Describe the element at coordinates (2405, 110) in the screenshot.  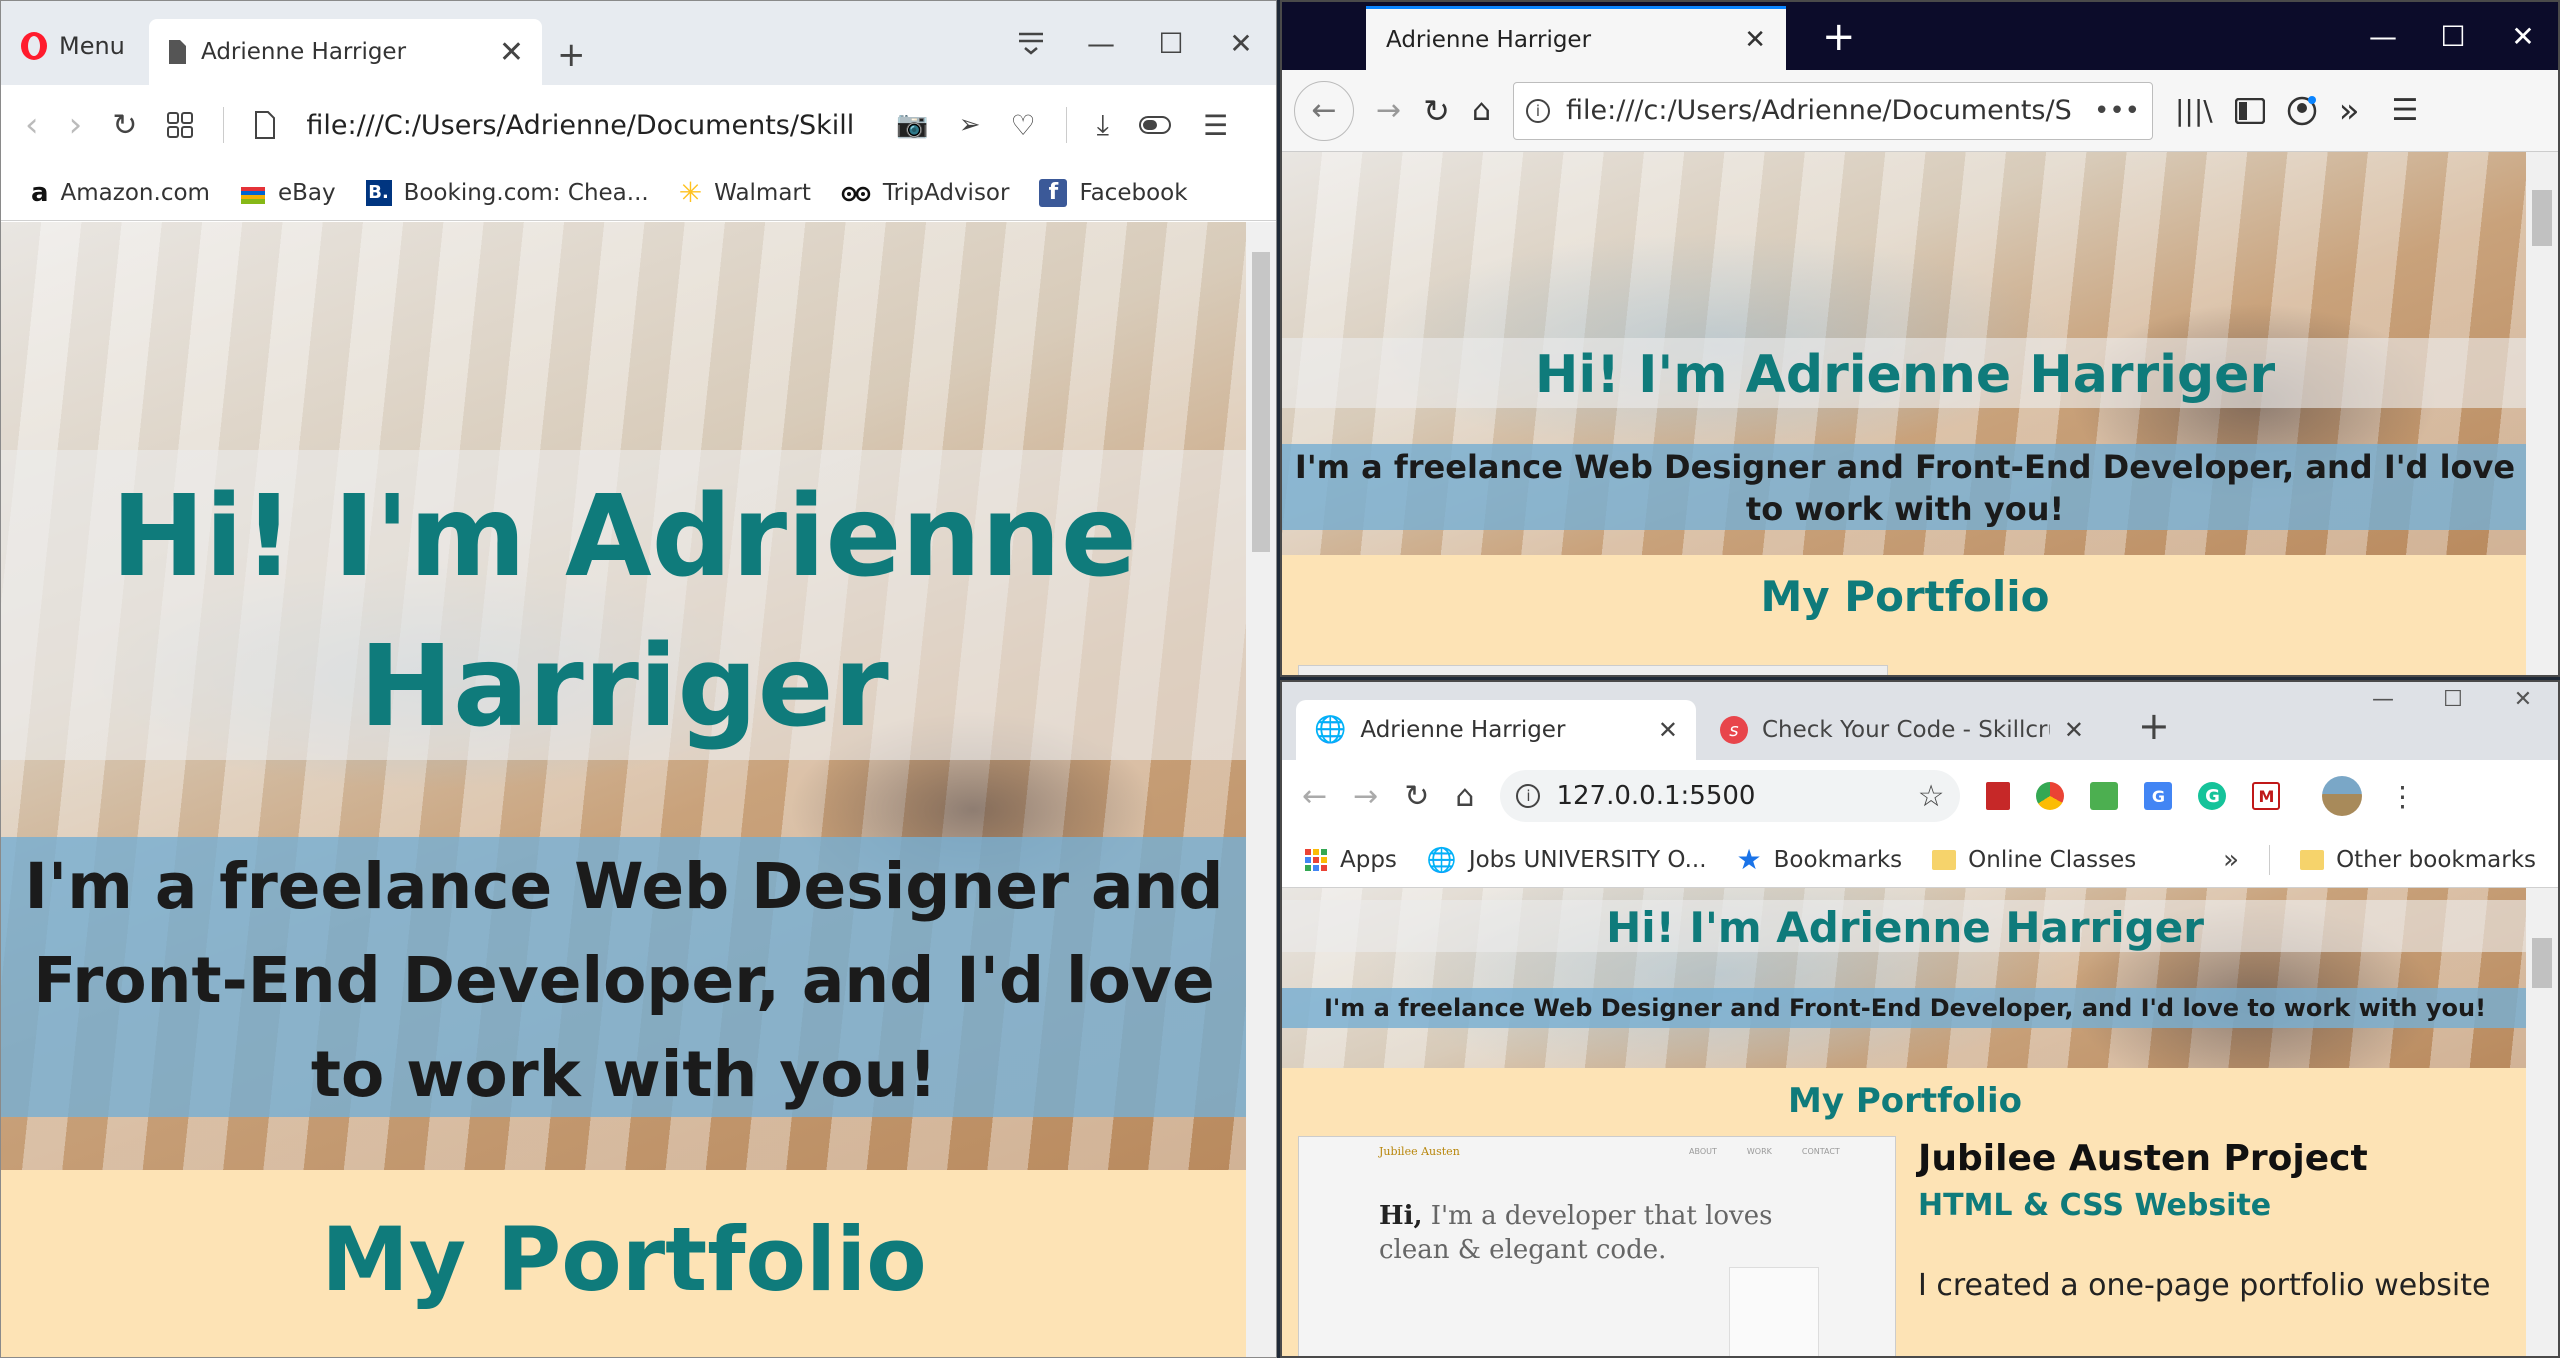
I see `hamburger-menu-icon: ☰` at that location.